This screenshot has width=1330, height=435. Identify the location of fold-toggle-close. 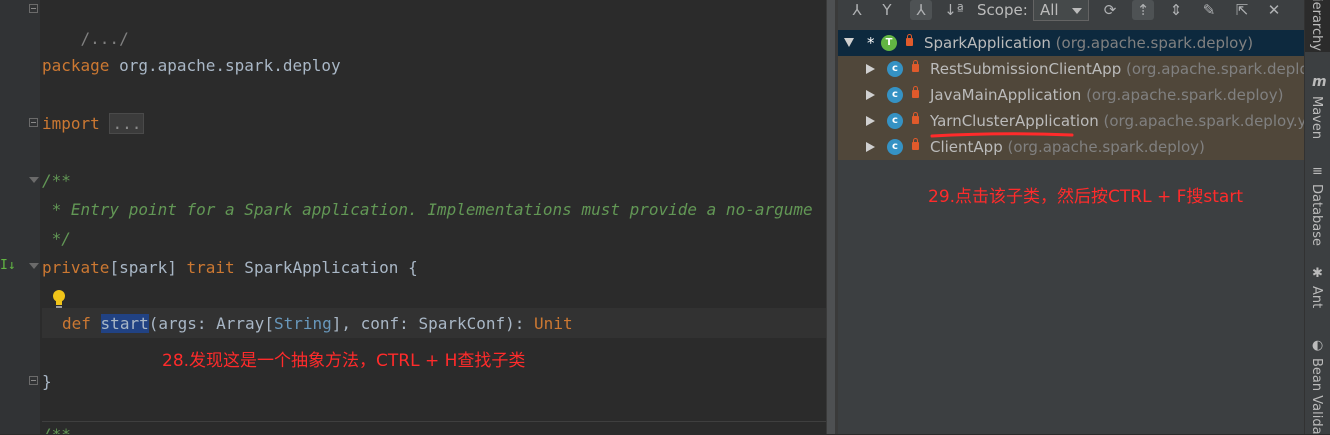
(33, 380).